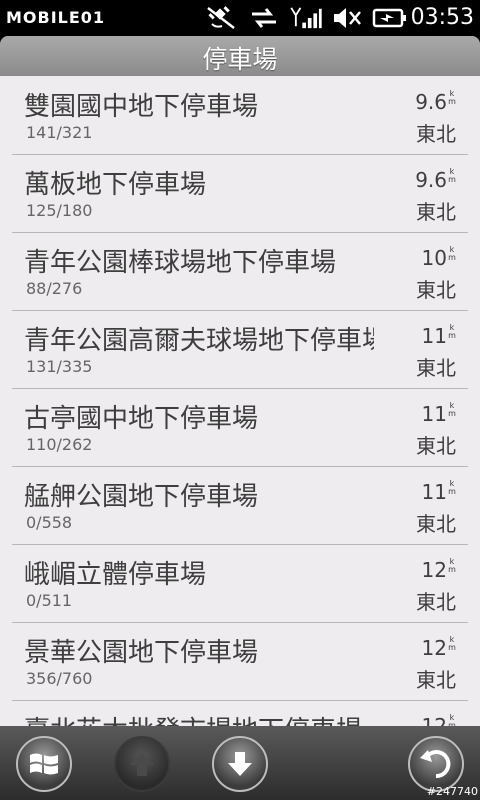 The image size is (480, 800). What do you see at coordinates (390, 18) in the screenshot?
I see `battery-charging-icon` at bounding box center [390, 18].